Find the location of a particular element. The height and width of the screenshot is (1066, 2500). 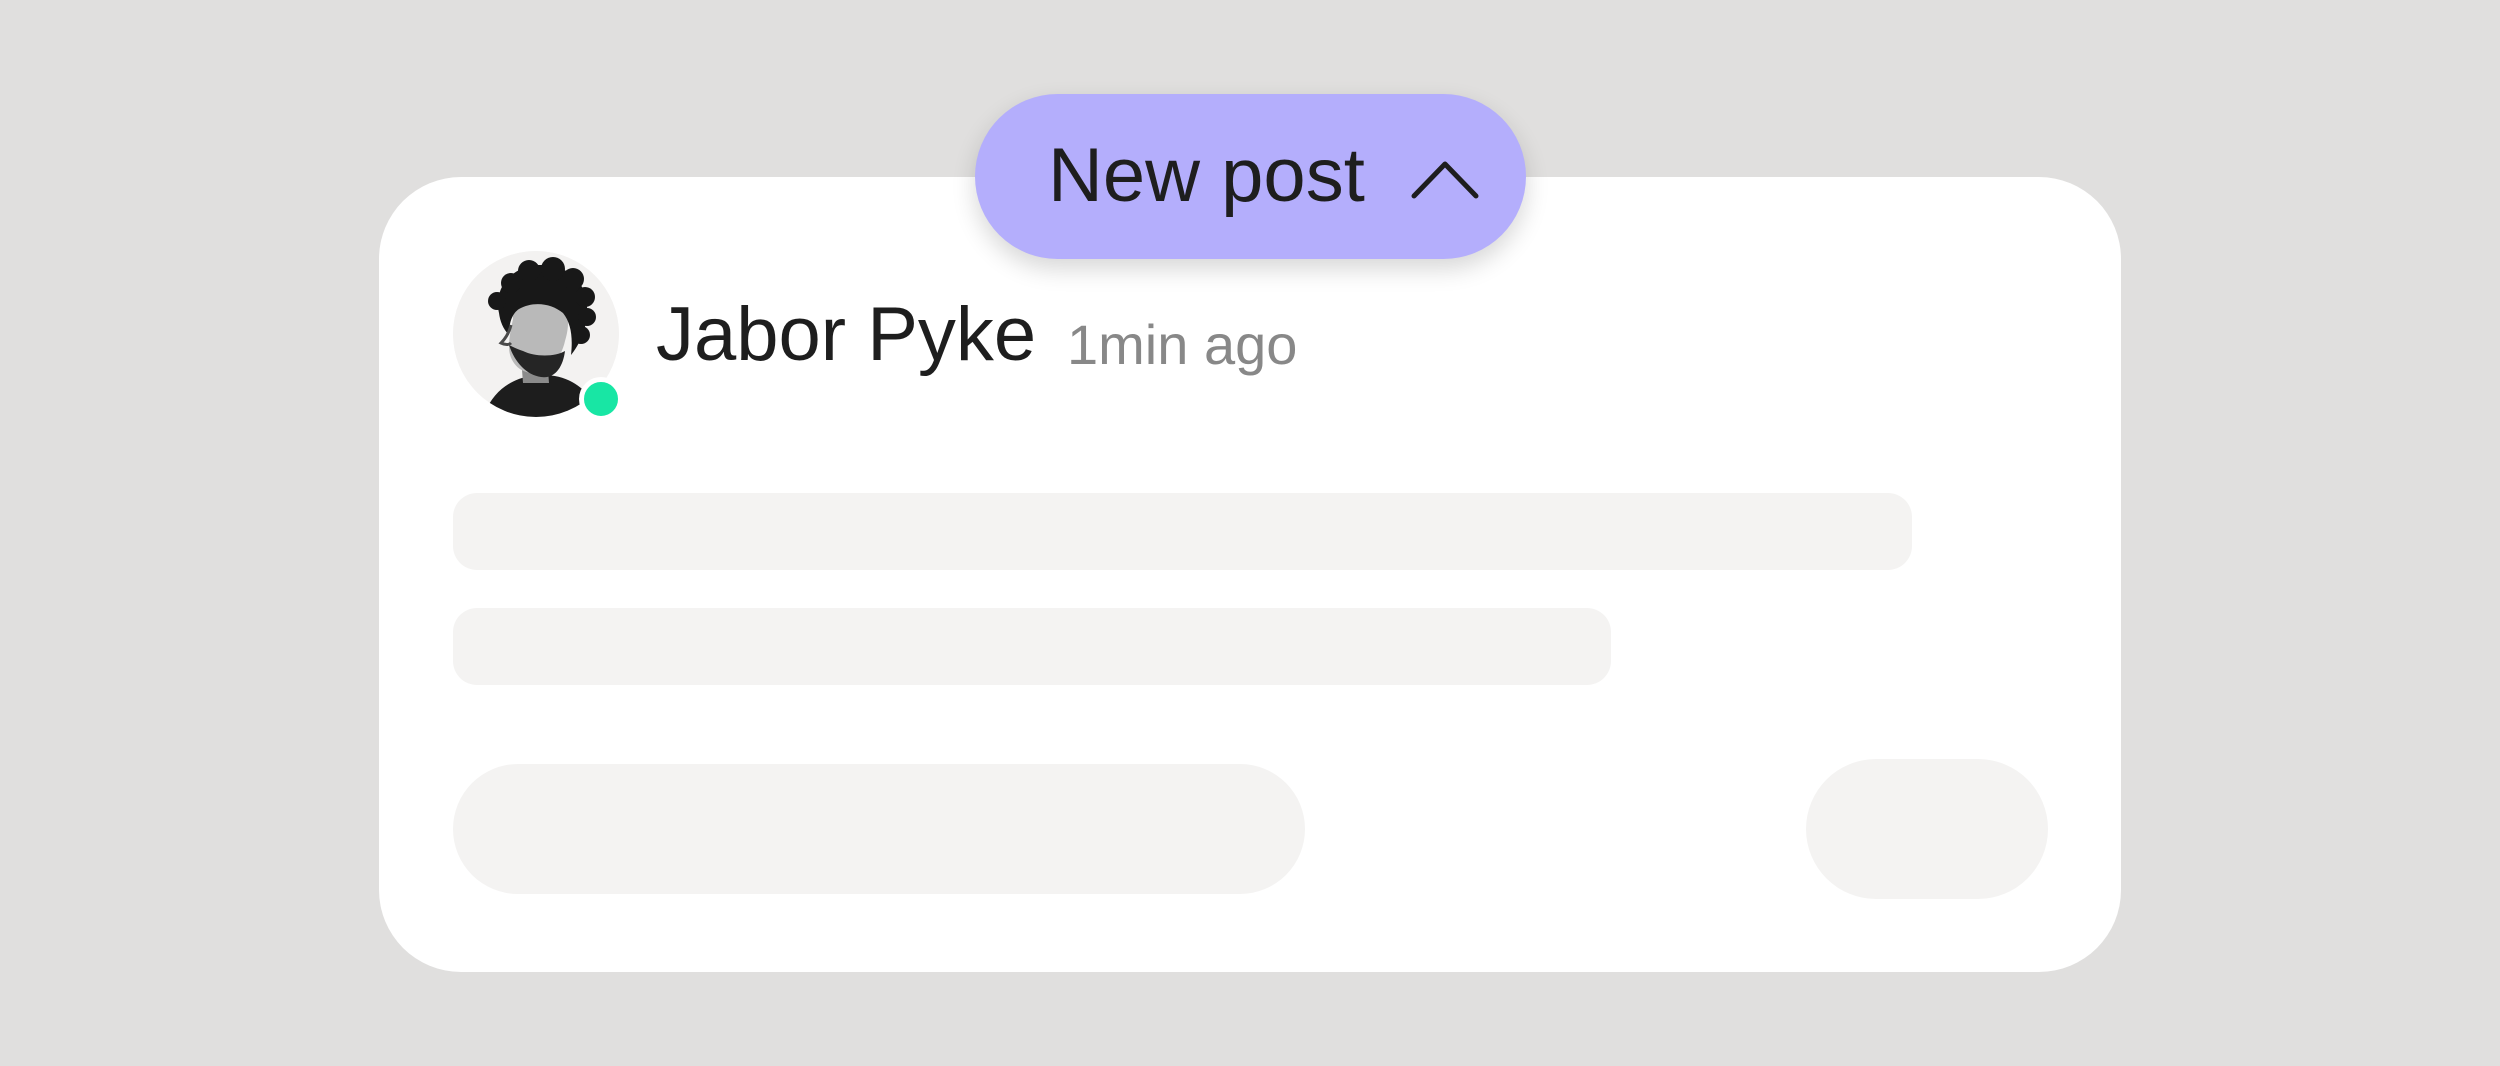

action-placeholder-left is located at coordinates (879, 829).